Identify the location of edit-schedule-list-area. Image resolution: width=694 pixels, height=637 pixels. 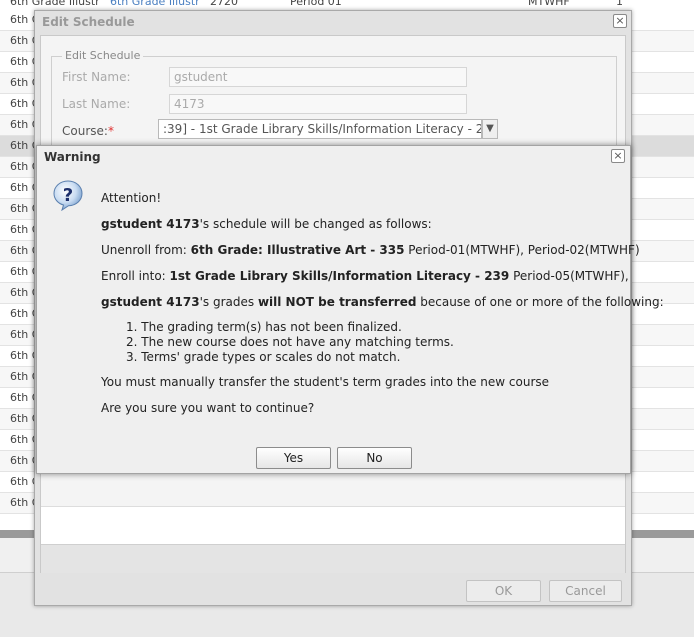
(333, 525).